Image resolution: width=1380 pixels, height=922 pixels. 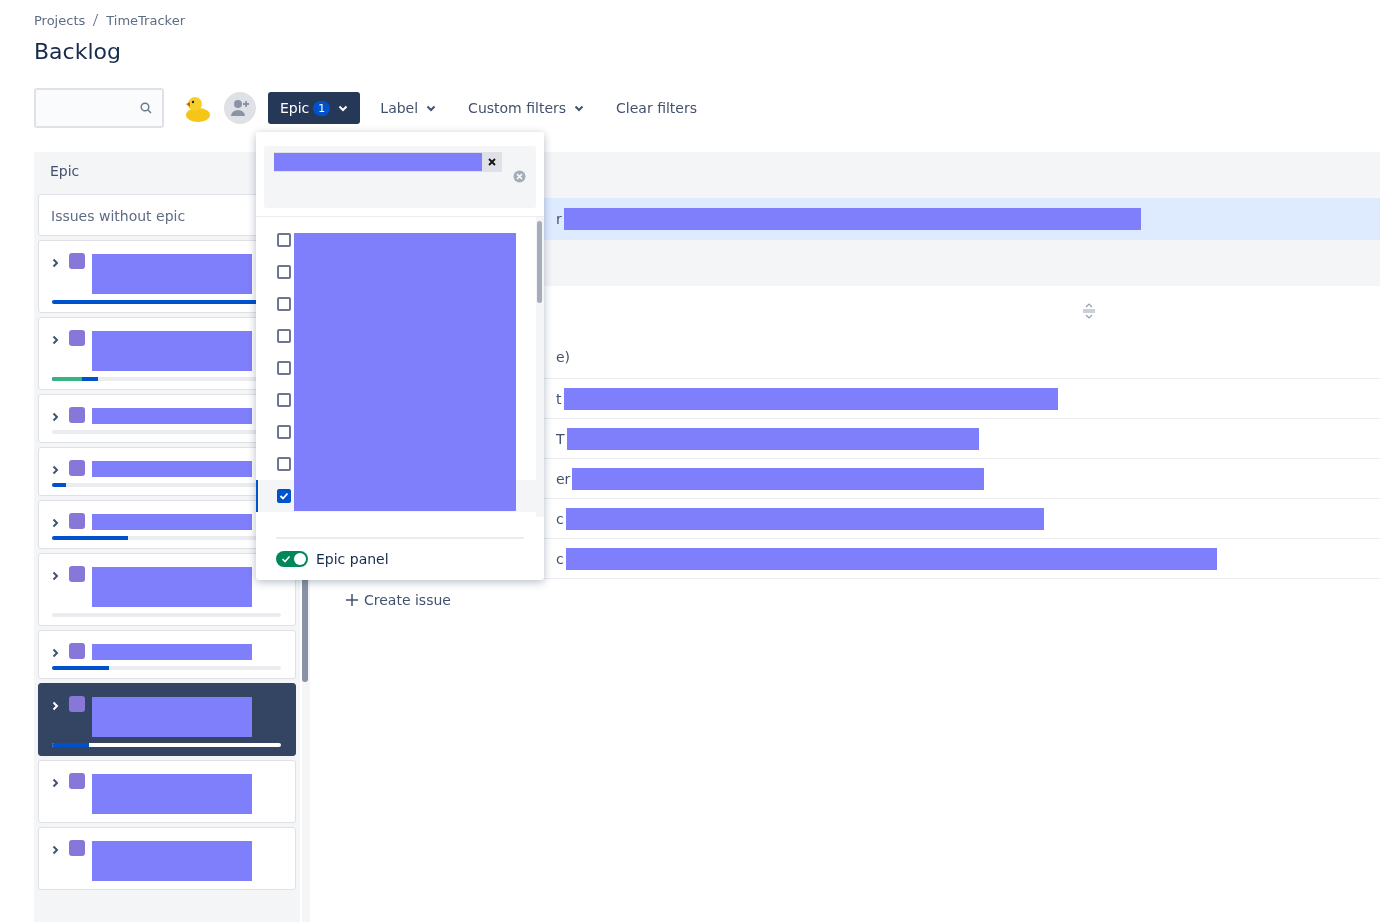 What do you see at coordinates (559, 398) in the screenshot?
I see `text-fragment: t` at bounding box center [559, 398].